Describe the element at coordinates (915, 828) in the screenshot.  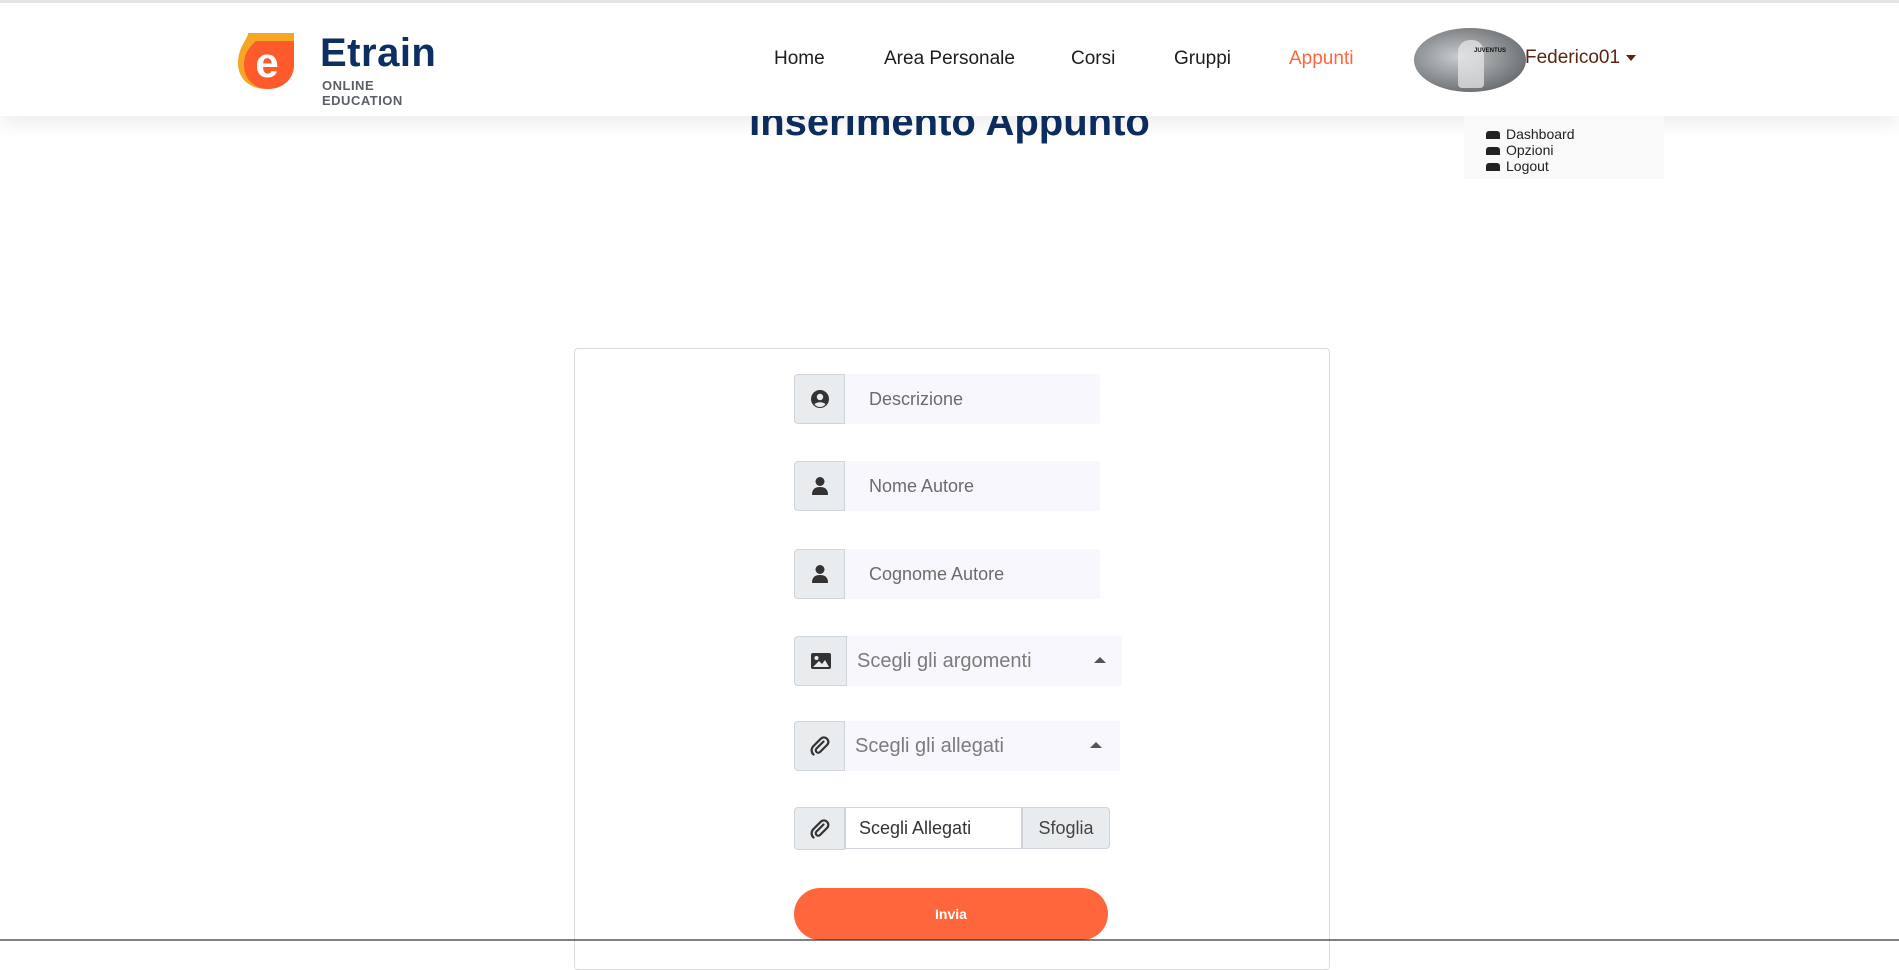
I see `file-input-label: Scegli Allegati` at that location.